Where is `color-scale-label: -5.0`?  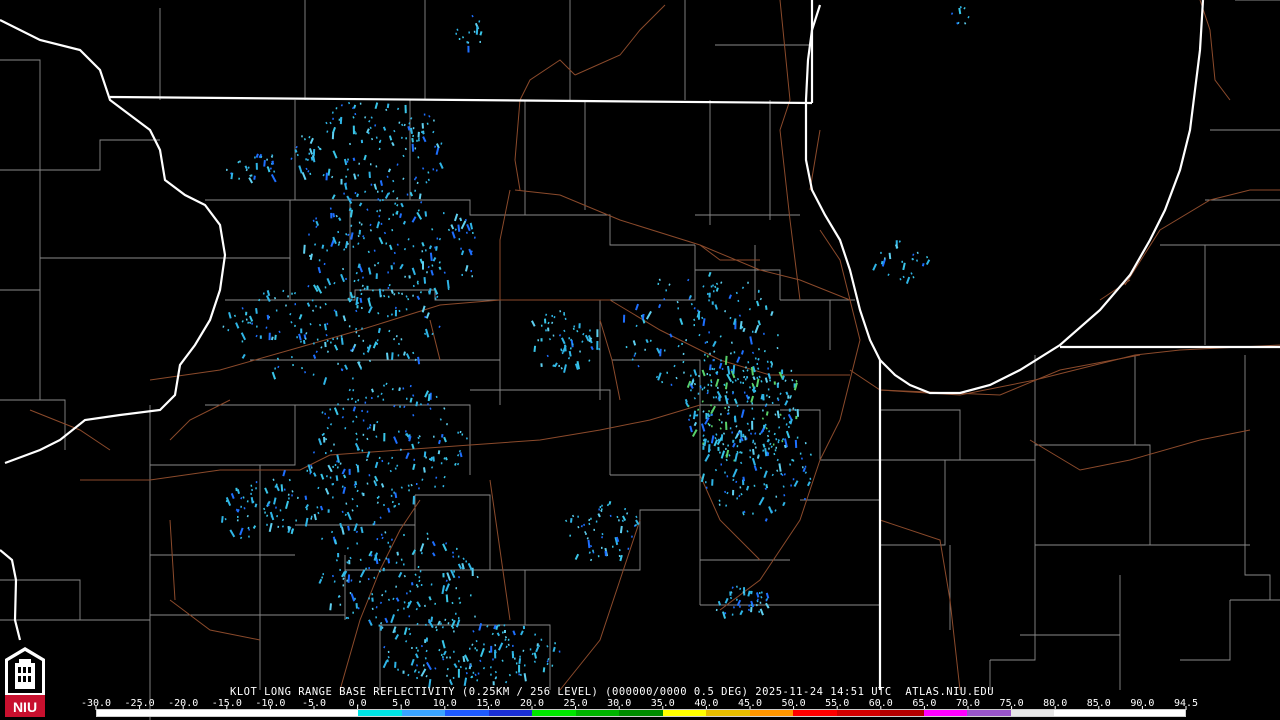 color-scale-label: -5.0 is located at coordinates (314, 703).